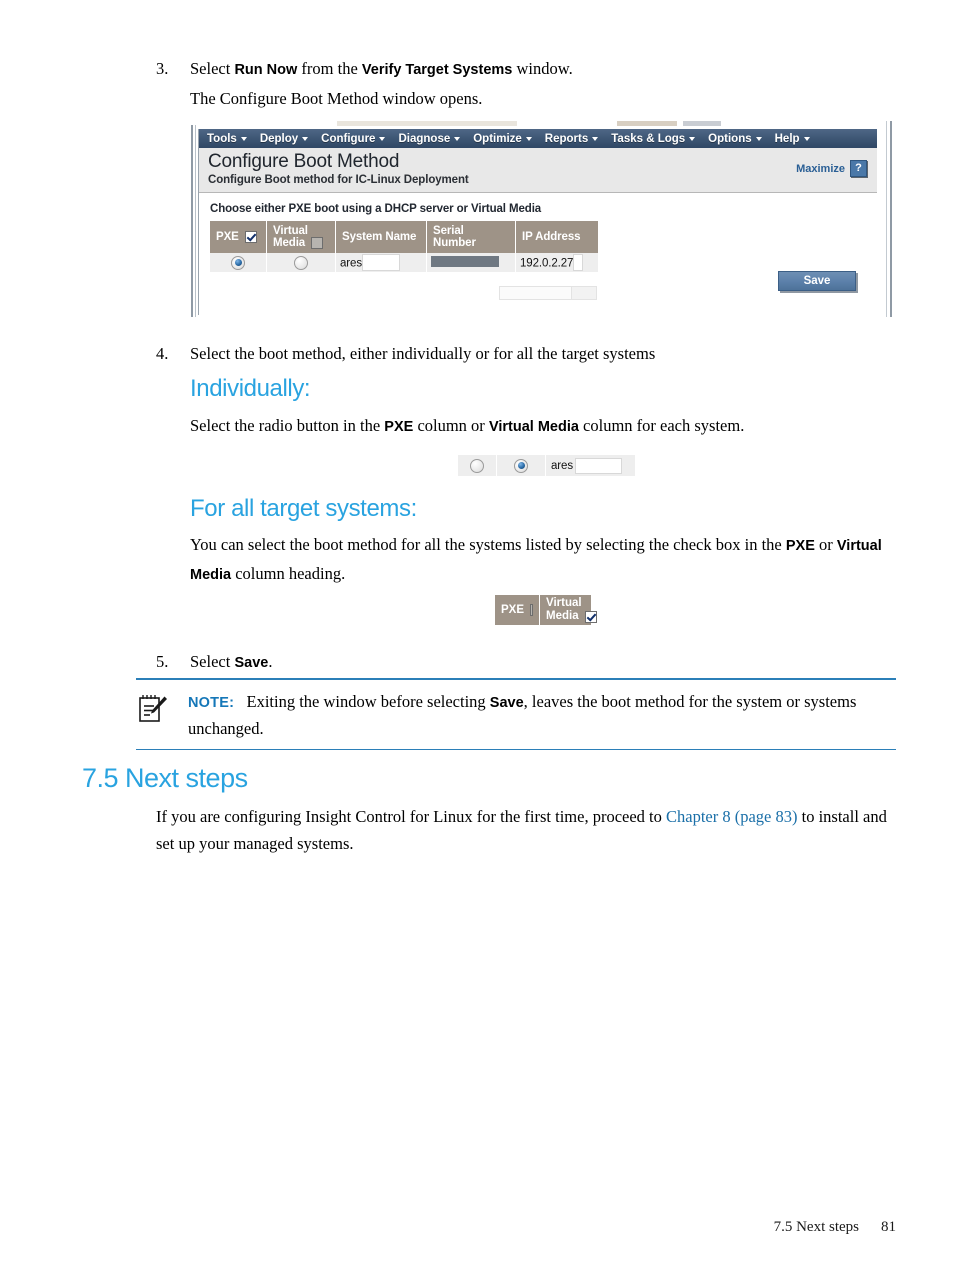 This screenshot has width=954, height=1271. What do you see at coordinates (858, 168) in the screenshot?
I see `help-icon: ?` at bounding box center [858, 168].